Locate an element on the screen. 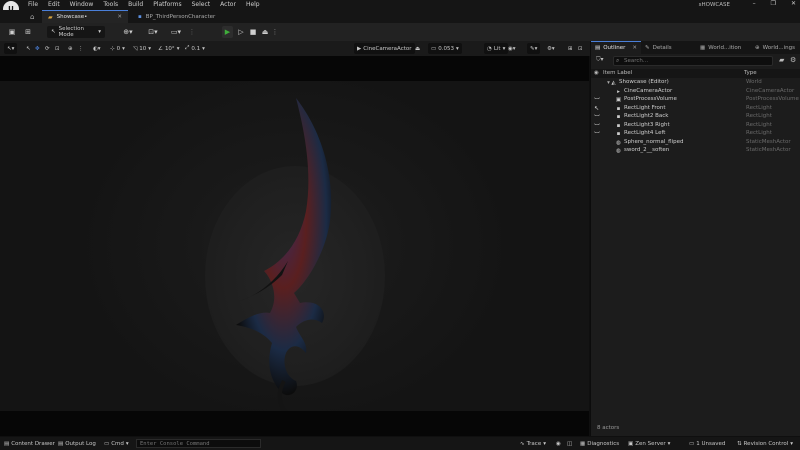 Image resolution: width=800 pixels, height=450 pixels. record-icon: ◉ is located at coordinates (558, 443).